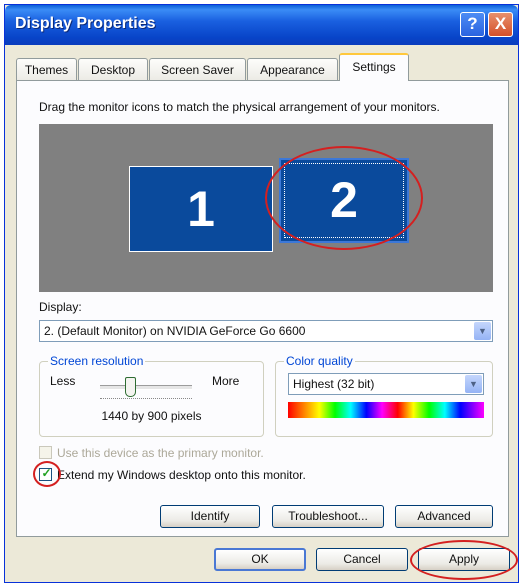 The width and height of the screenshot is (523, 587). Describe the element at coordinates (292, 69) in the screenshot. I see `tab-appearance: Appearance` at that location.